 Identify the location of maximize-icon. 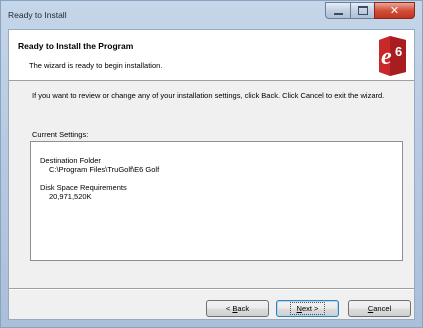
(362, 10).